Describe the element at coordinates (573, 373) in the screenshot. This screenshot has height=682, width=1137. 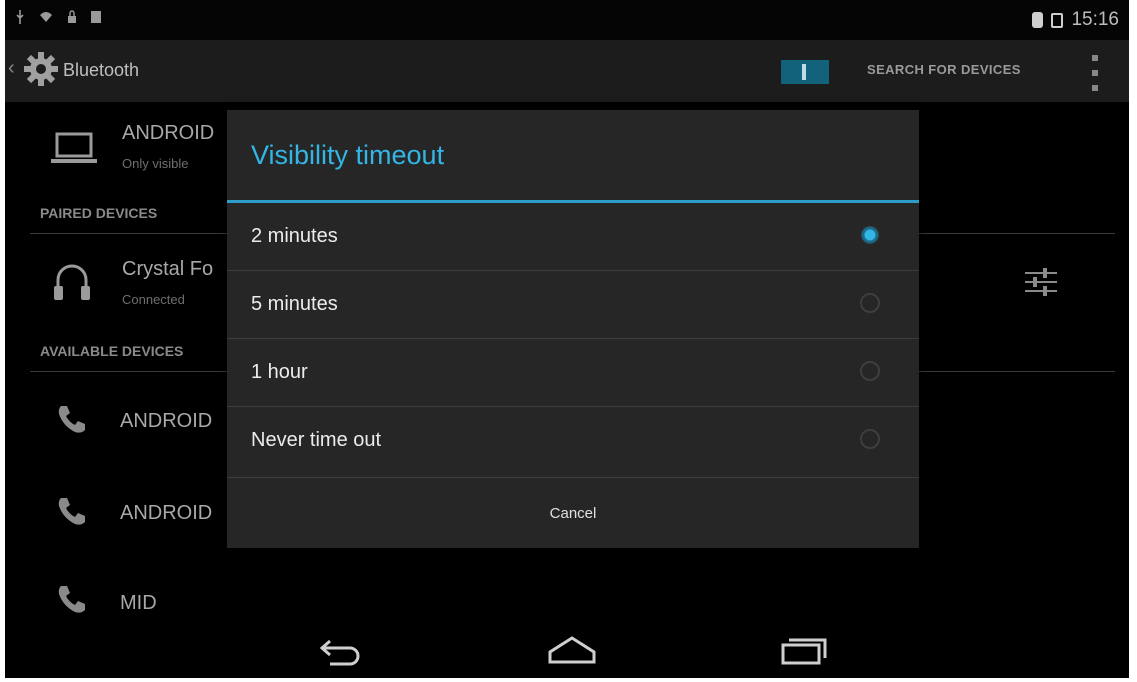
I see `option-1-hour: 1 hour` at that location.